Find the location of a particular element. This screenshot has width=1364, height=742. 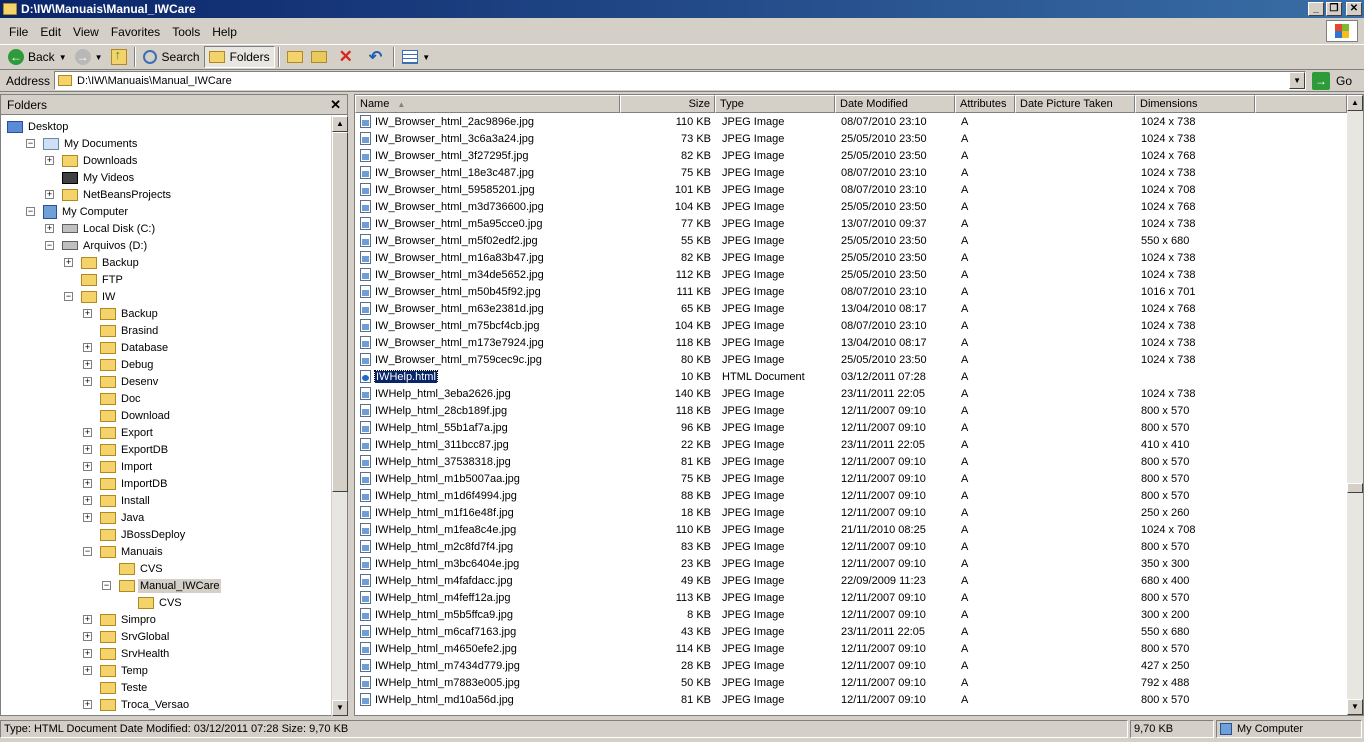

tree-item: + Install is located at coordinates (117, 500).